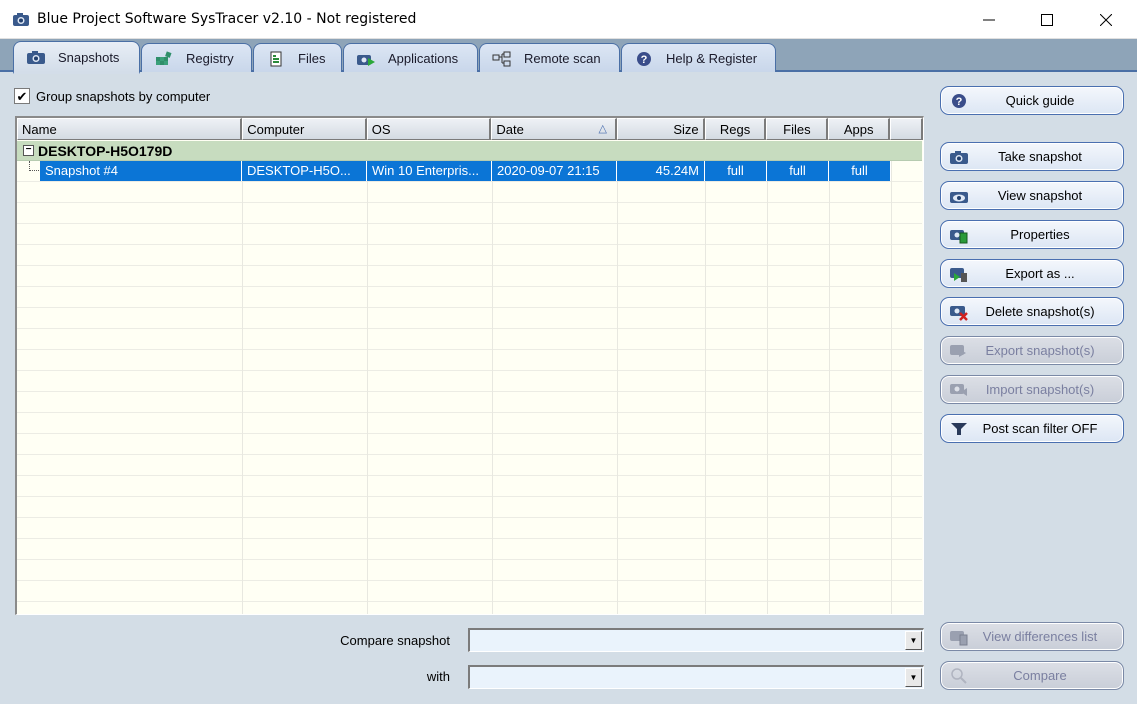 The height and width of the screenshot is (704, 1137). I want to click on minimize-icon, so click(989, 19).